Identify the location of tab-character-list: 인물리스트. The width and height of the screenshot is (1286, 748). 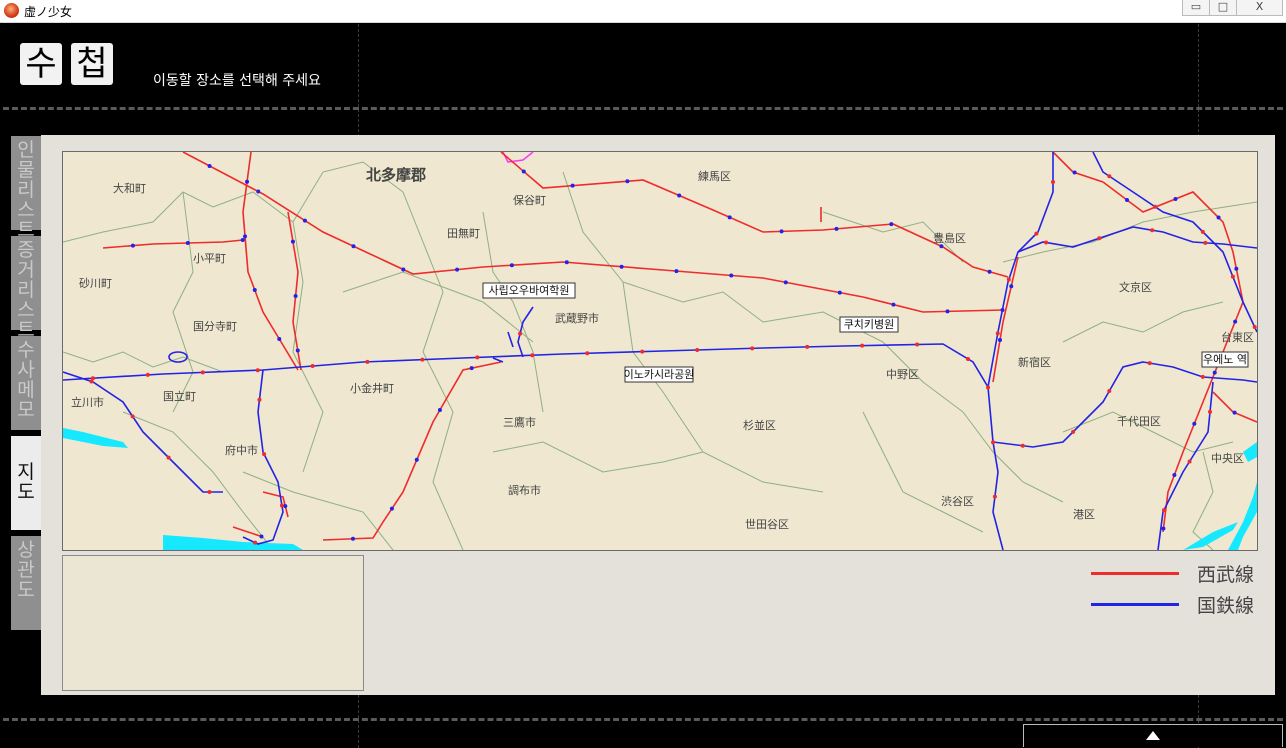
(26, 188).